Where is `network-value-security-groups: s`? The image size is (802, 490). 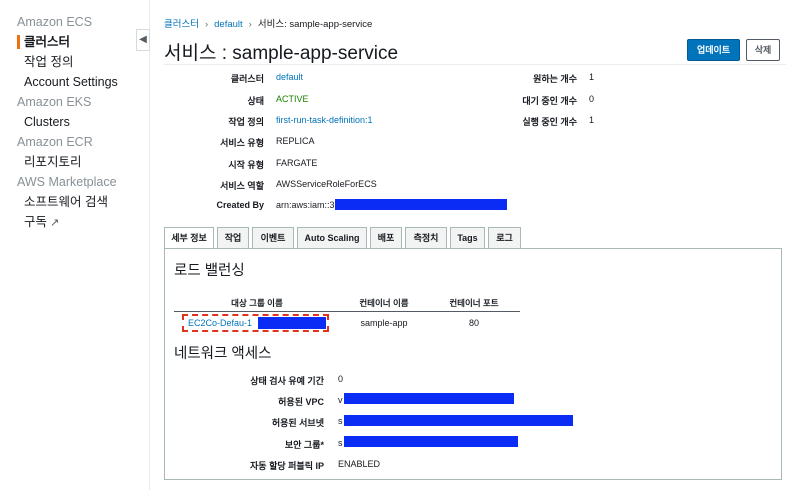 network-value-security-groups: s is located at coordinates (340, 443).